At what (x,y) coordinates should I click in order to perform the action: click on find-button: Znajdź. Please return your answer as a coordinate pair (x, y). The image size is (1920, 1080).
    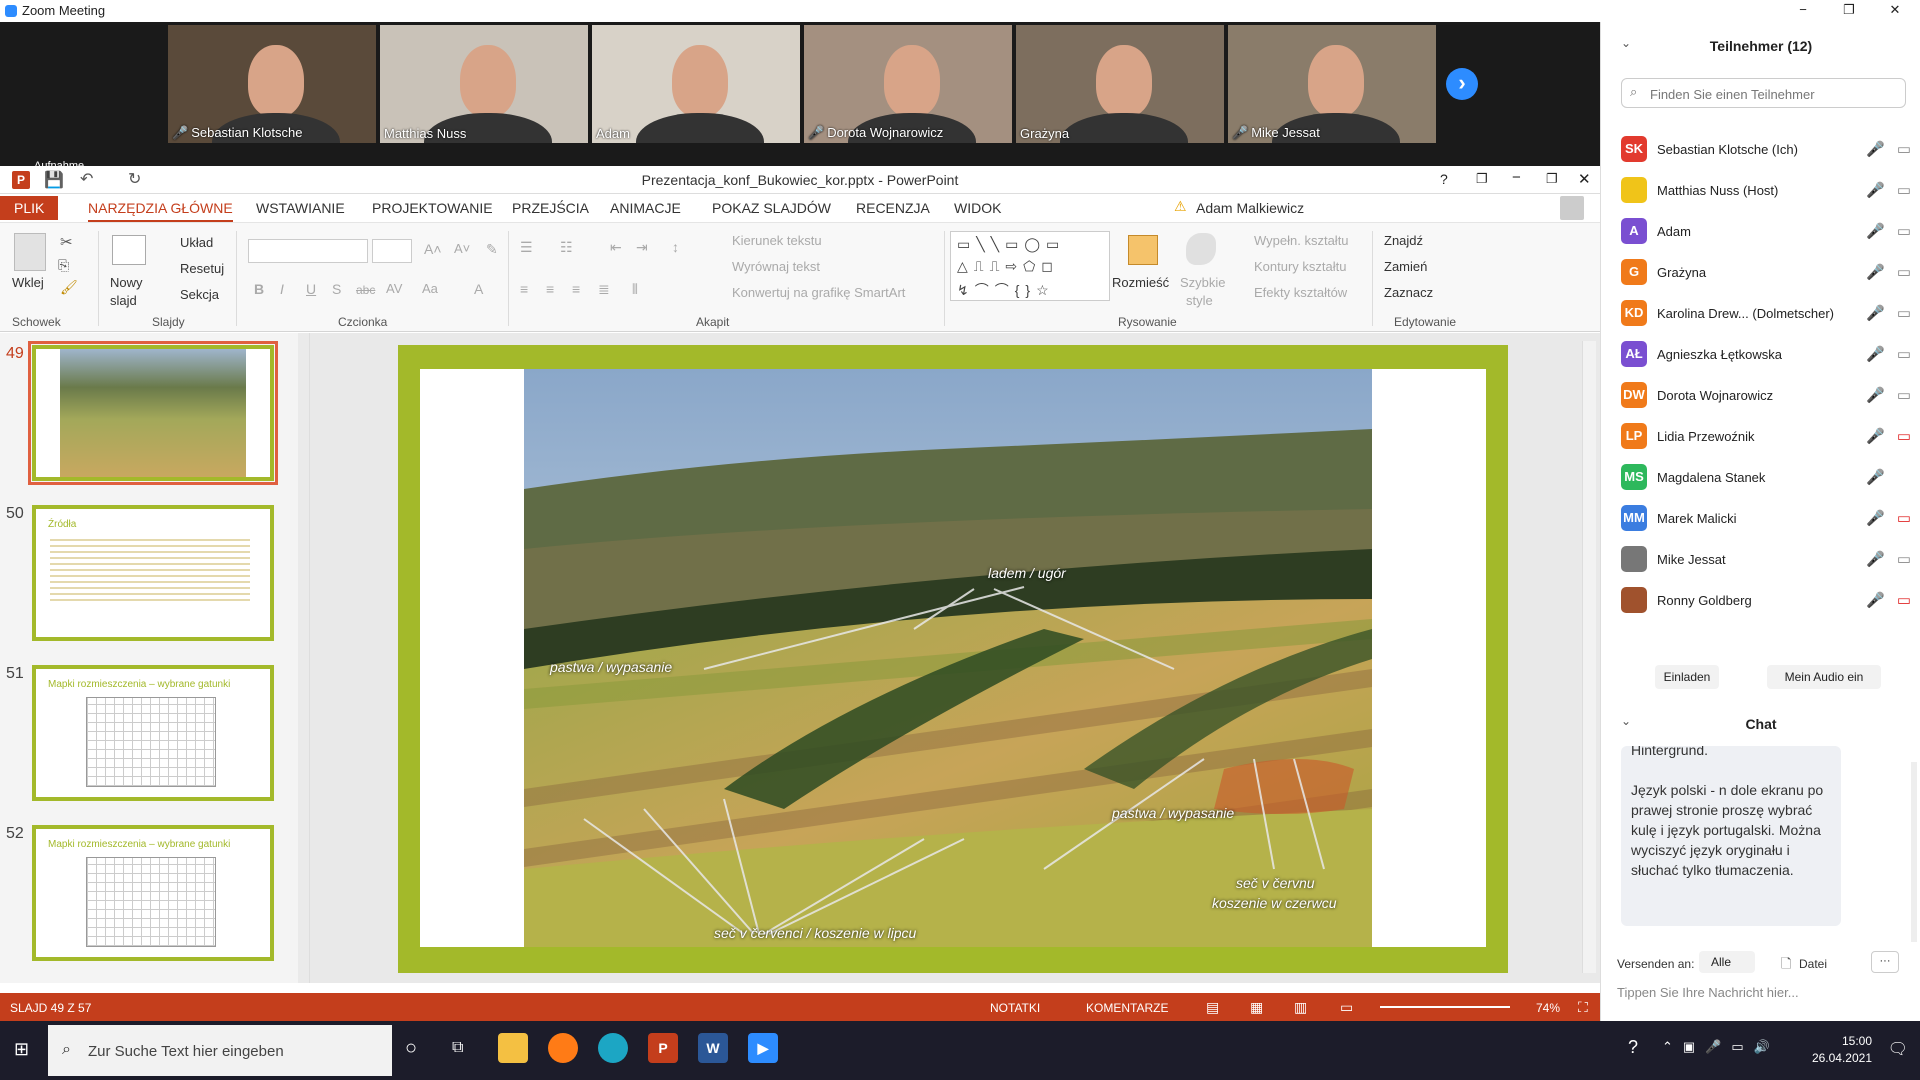
    Looking at the image, I should click on (1403, 240).